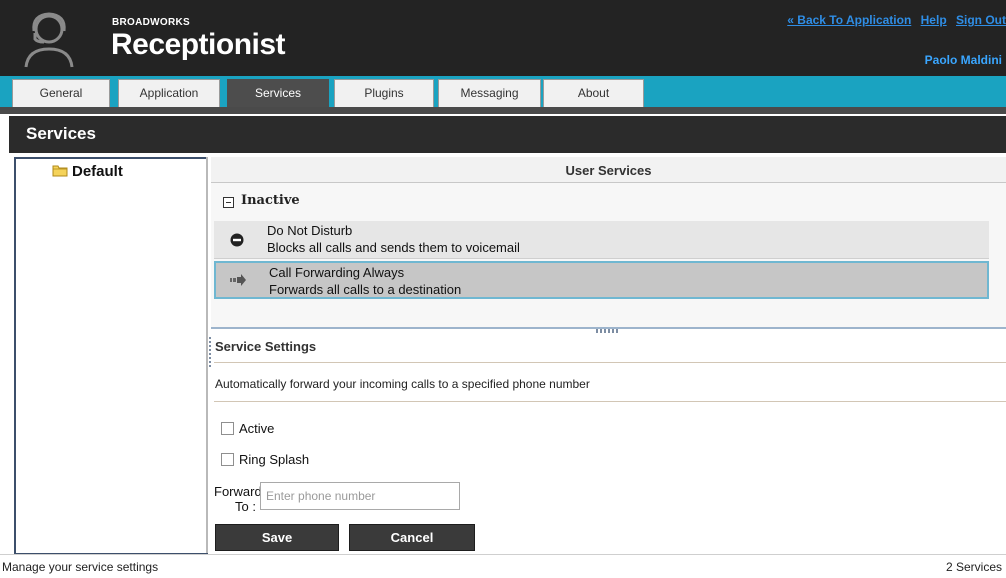 The image size is (1006, 578). Describe the element at coordinates (207, 355) in the screenshot. I see `panel-splitter` at that location.